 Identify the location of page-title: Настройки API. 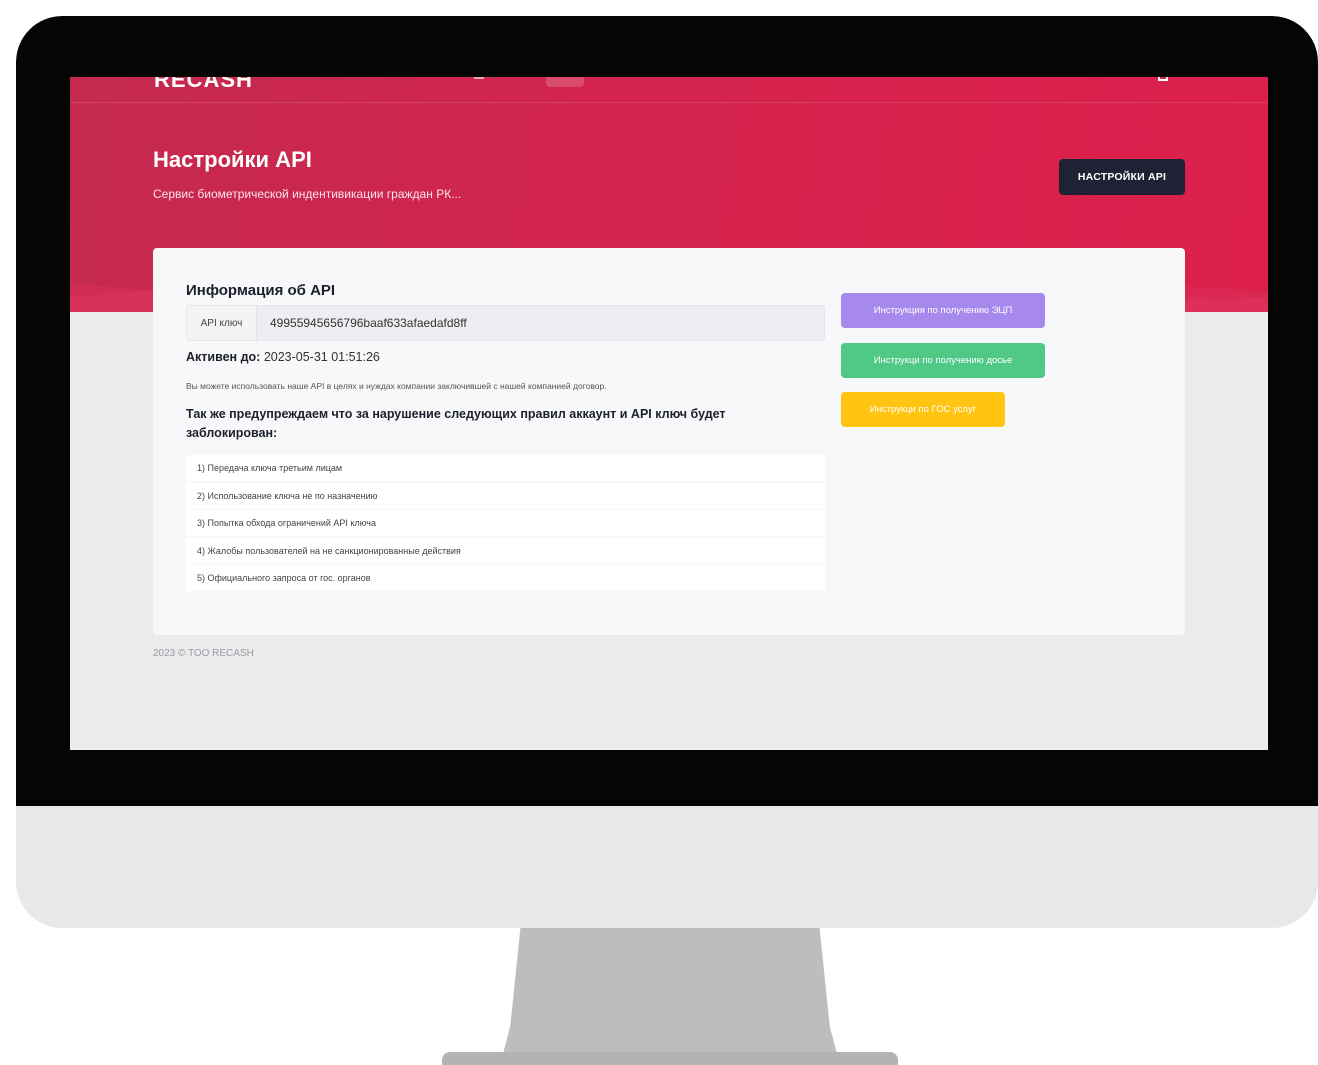
(232, 159).